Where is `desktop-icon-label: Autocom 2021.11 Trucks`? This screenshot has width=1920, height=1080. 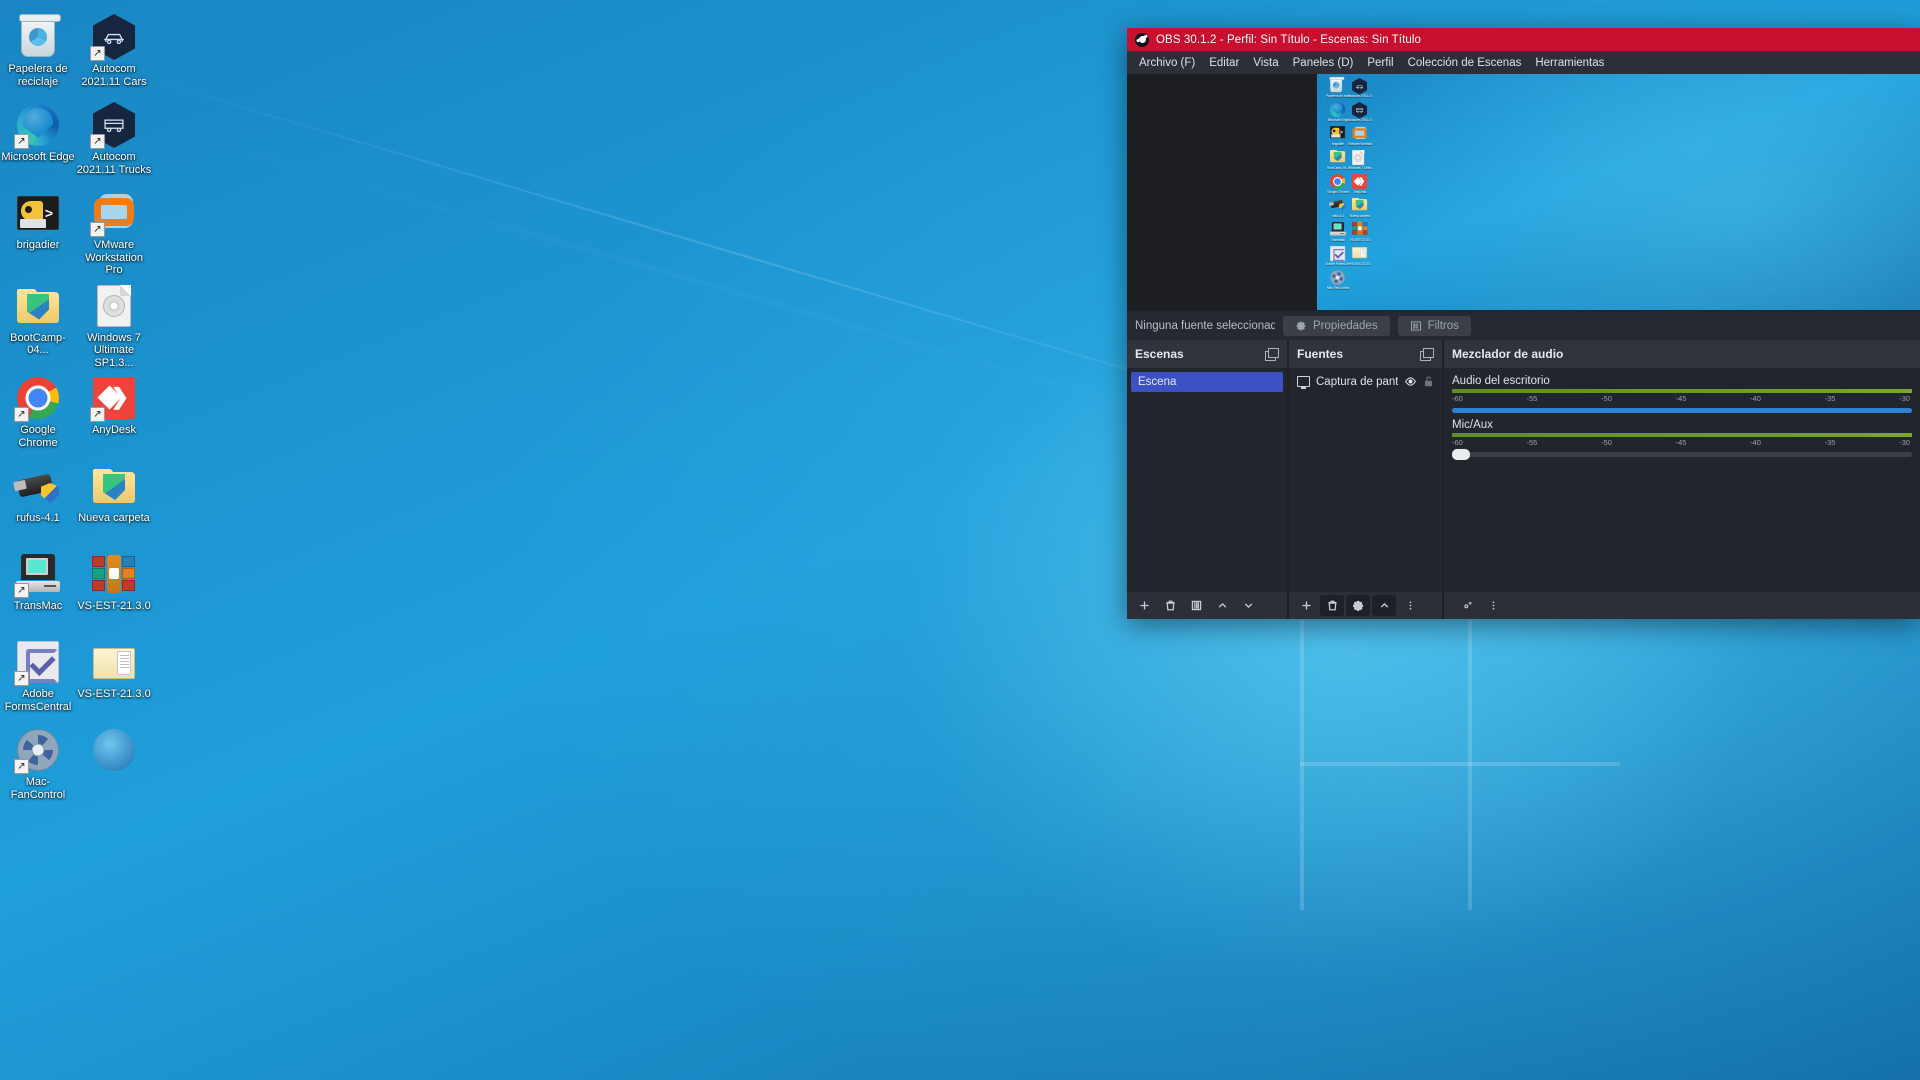 desktop-icon-label: Autocom 2021.11 Trucks is located at coordinates (114, 163).